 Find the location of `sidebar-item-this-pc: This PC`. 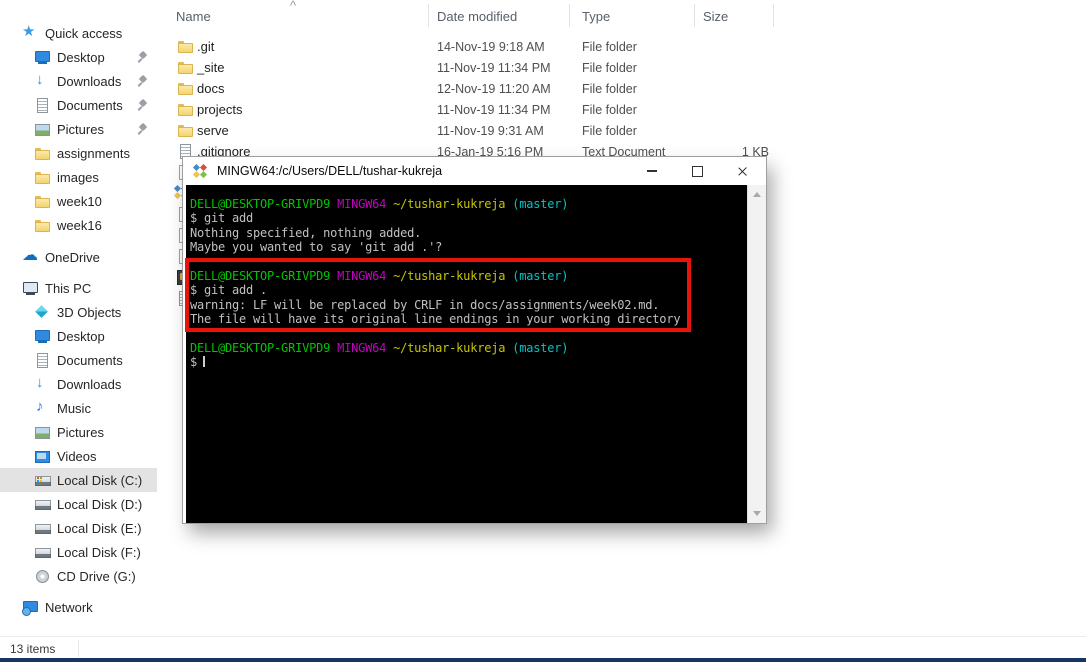

sidebar-item-this-pc: This PC is located at coordinates (78, 288).